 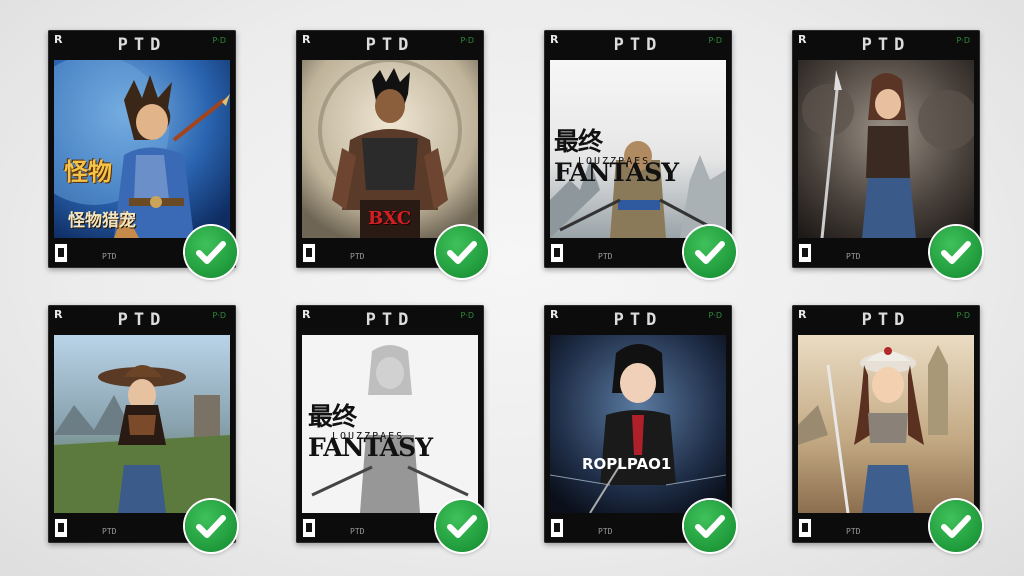 What do you see at coordinates (390, 218) in the screenshot?
I see `cover-title: BXC` at bounding box center [390, 218].